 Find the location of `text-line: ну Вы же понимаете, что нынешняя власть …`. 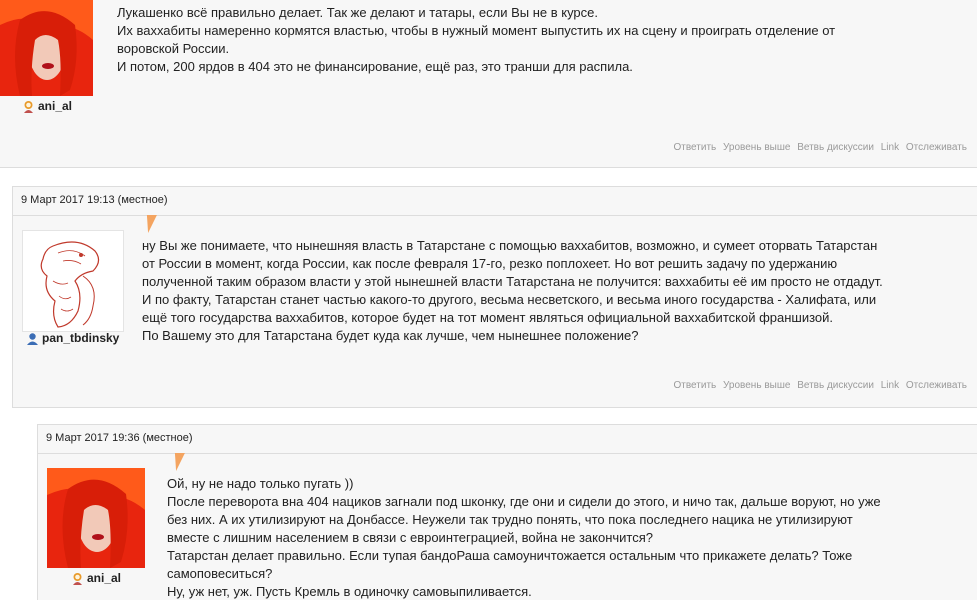

text-line: ну Вы же понимаете, что нынешняя власть … is located at coordinates (510, 245).